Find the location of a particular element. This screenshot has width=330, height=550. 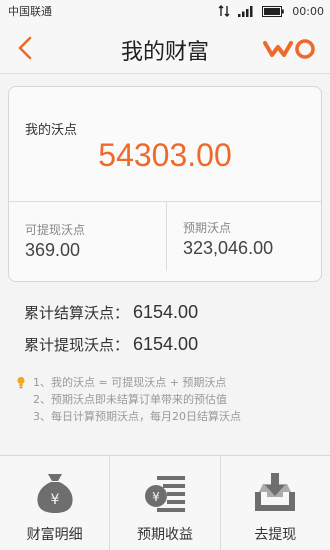

lightbulb-icon is located at coordinates (21, 382).